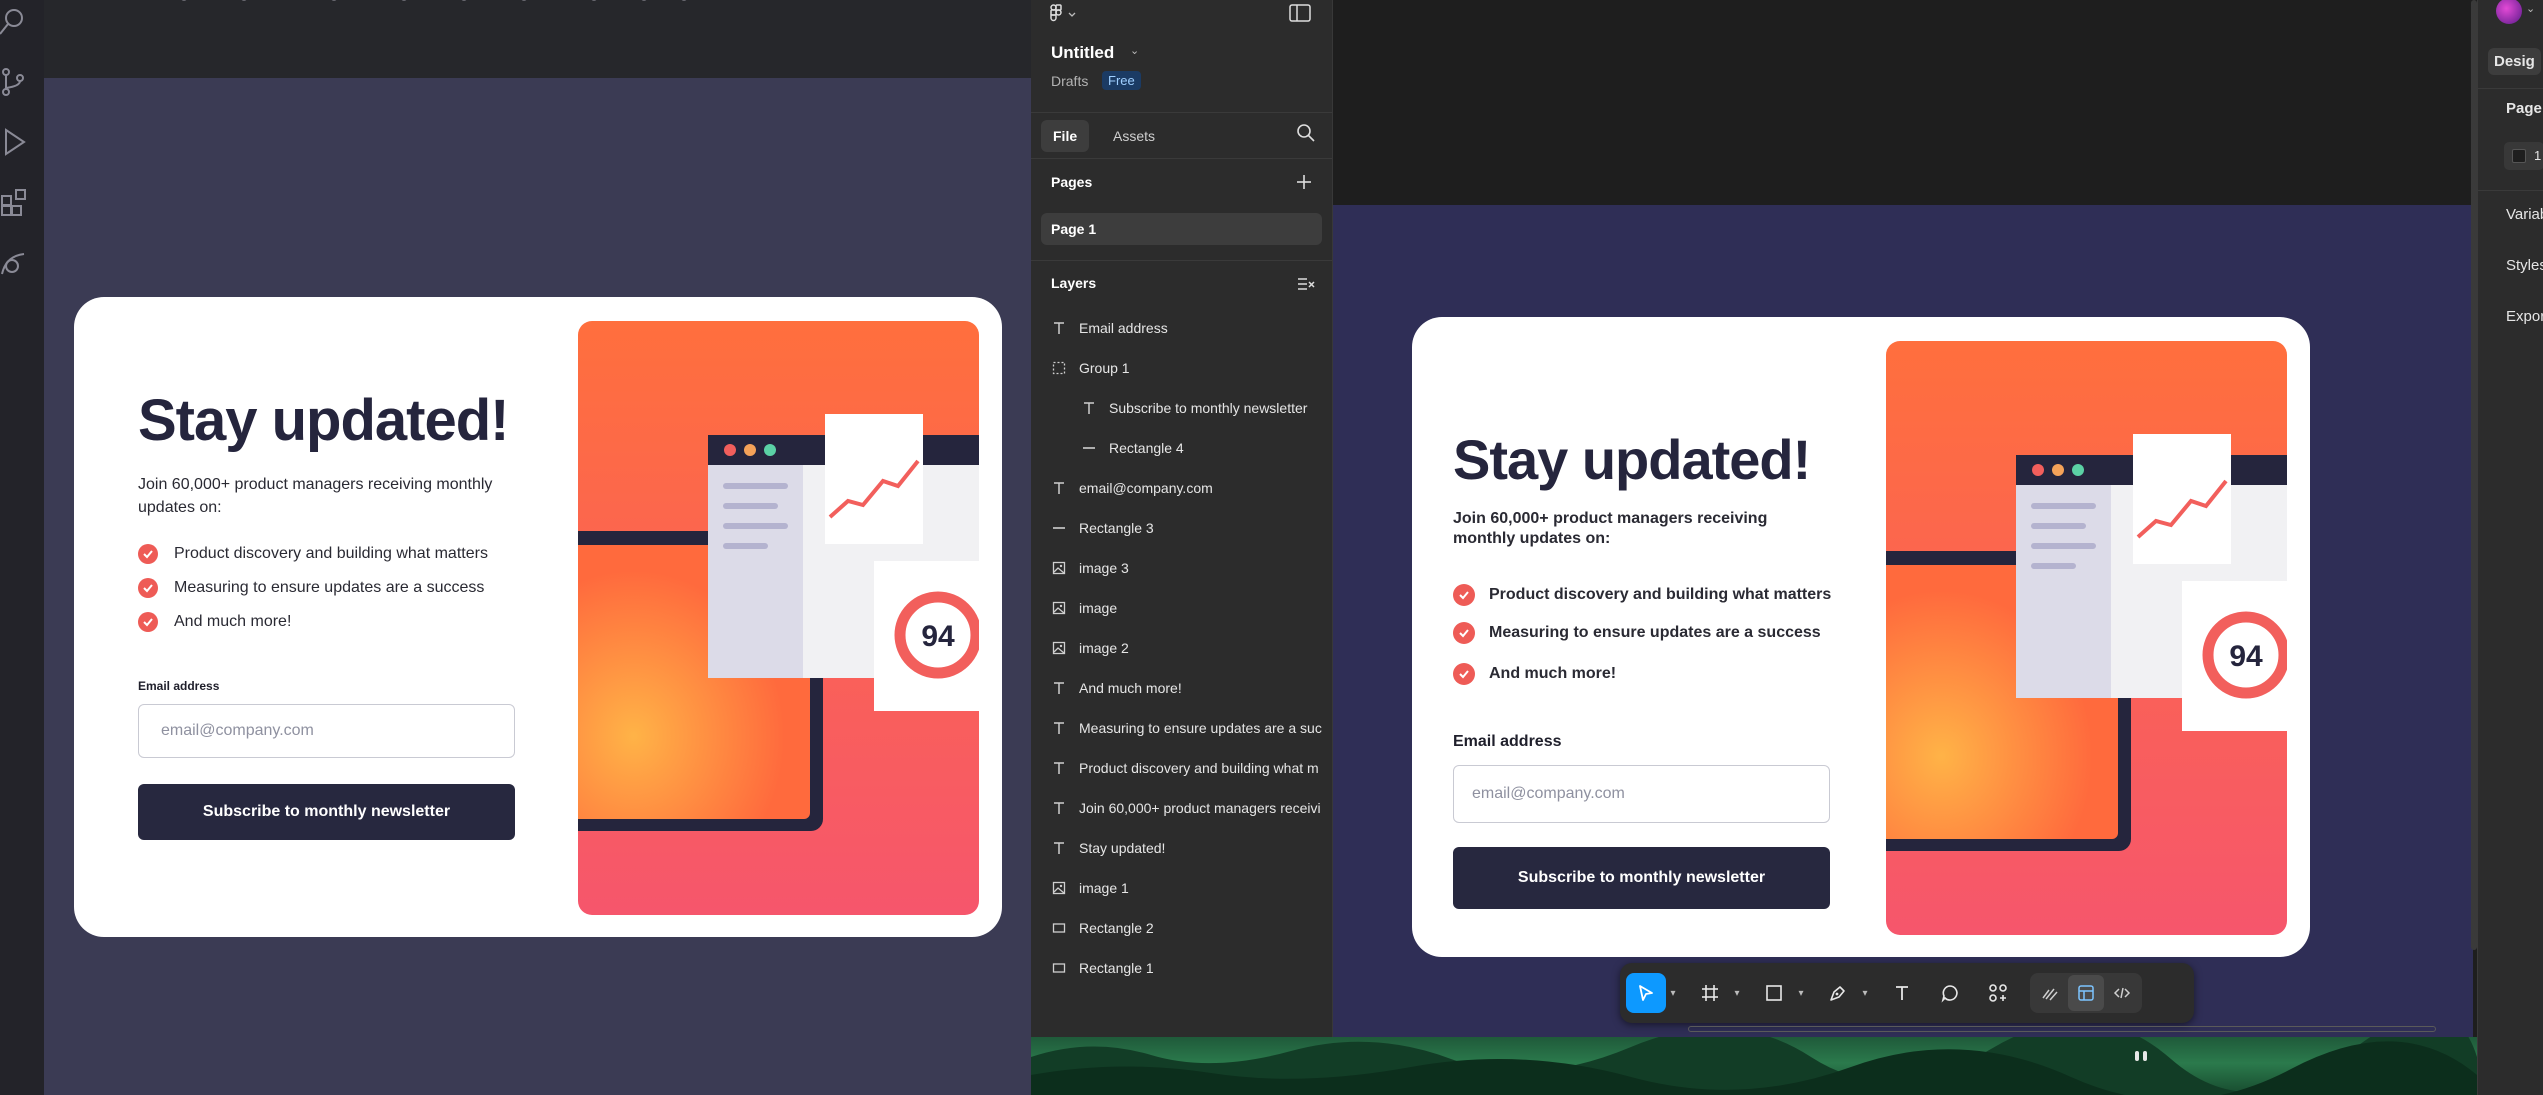 Image resolution: width=2543 pixels, height=1095 pixels. What do you see at coordinates (1064, 14) in the screenshot?
I see `figma-menu-icon` at bounding box center [1064, 14].